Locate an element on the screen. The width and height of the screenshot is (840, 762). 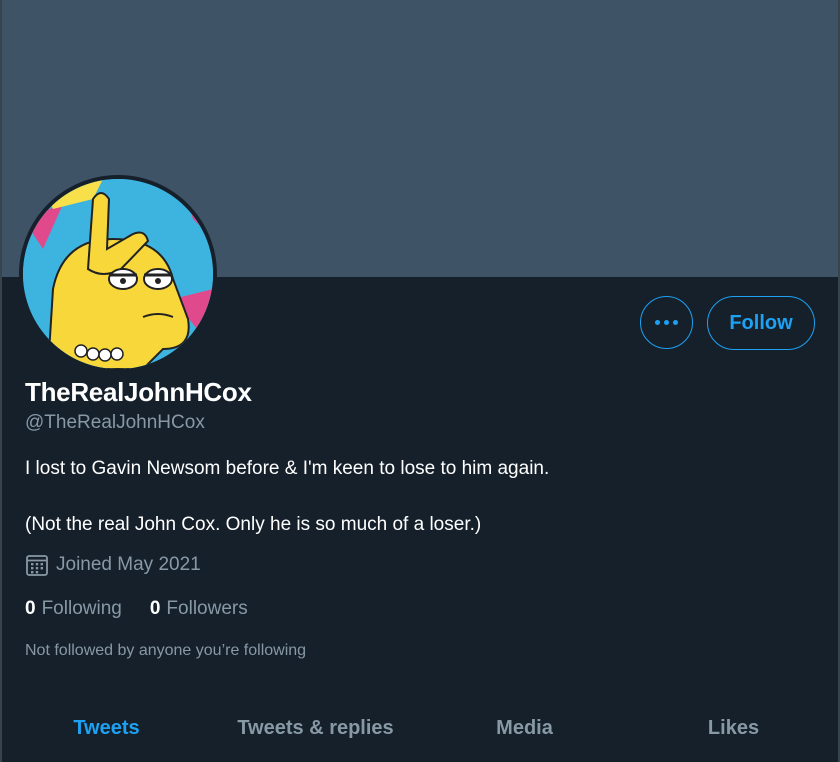
follow-button: Follow is located at coordinates (761, 323).